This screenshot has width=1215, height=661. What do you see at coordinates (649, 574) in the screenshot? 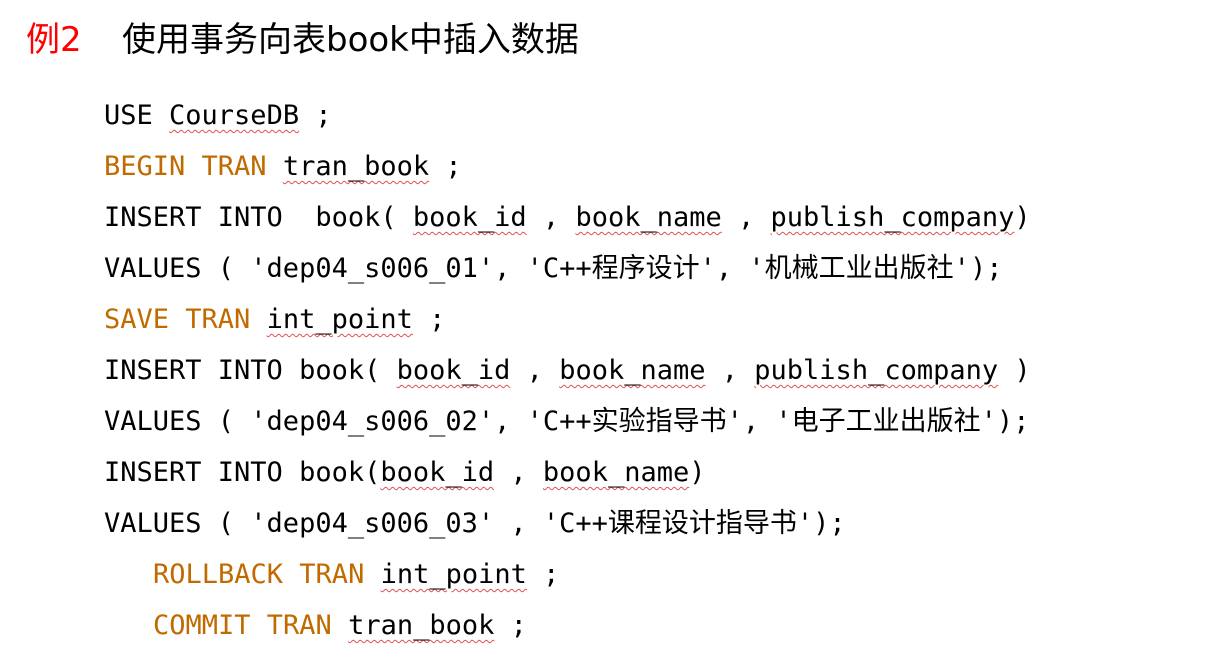
I see `code-line: ROLLBACK TRAN int_point ;` at bounding box center [649, 574].